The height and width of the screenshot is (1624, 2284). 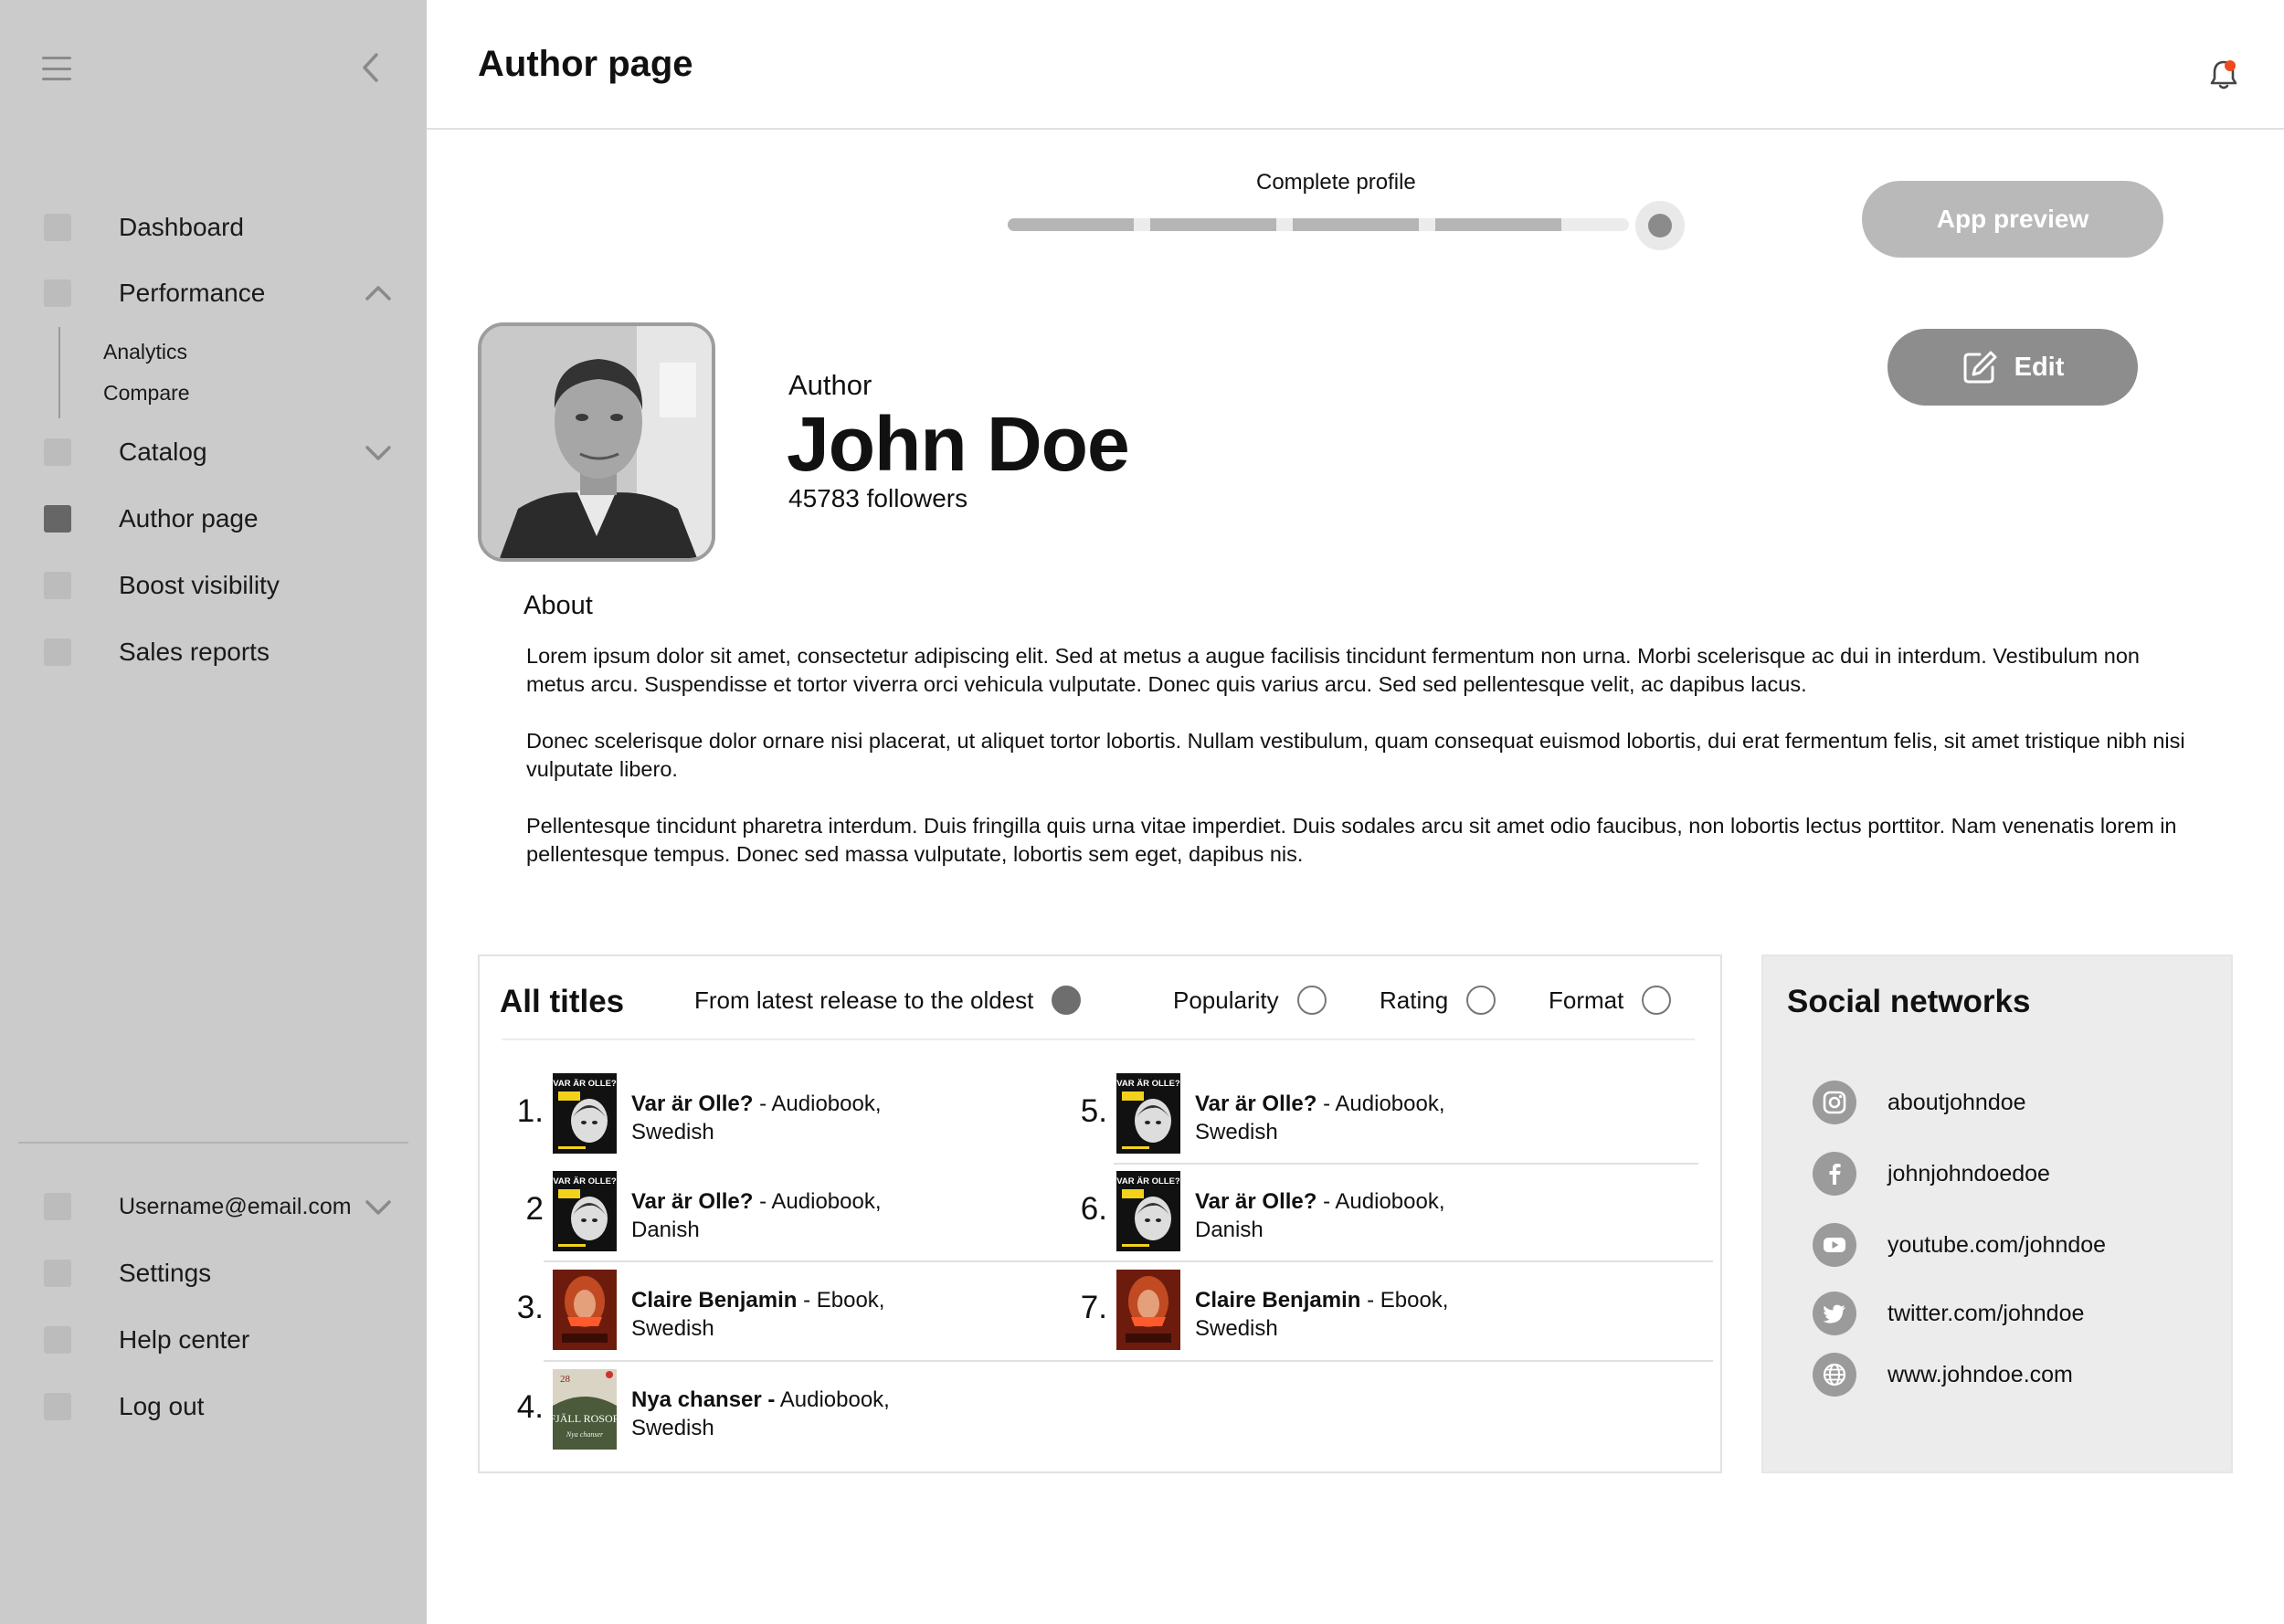 What do you see at coordinates (1250, 1000) in the screenshot?
I see `sort-option-popularity: Popularity` at bounding box center [1250, 1000].